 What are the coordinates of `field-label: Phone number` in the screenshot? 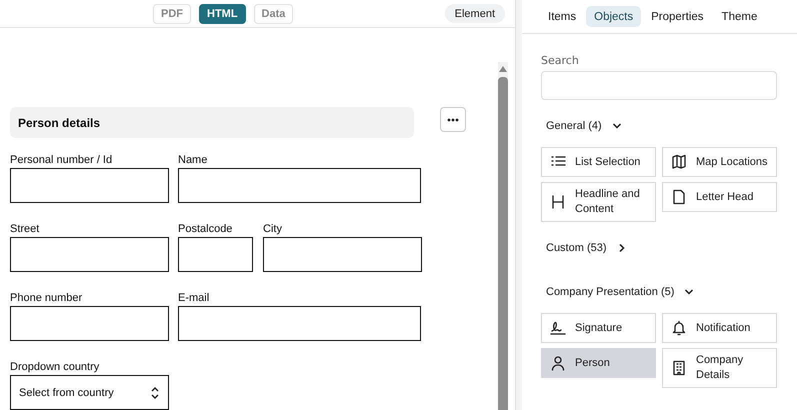 It's located at (47, 299).